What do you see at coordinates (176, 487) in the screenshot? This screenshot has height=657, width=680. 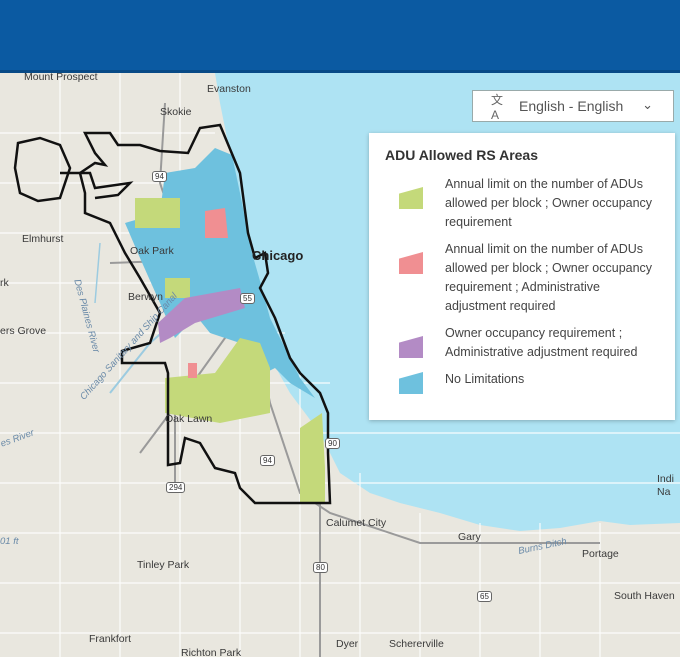 I see `highway-shield-294: 294` at bounding box center [176, 487].